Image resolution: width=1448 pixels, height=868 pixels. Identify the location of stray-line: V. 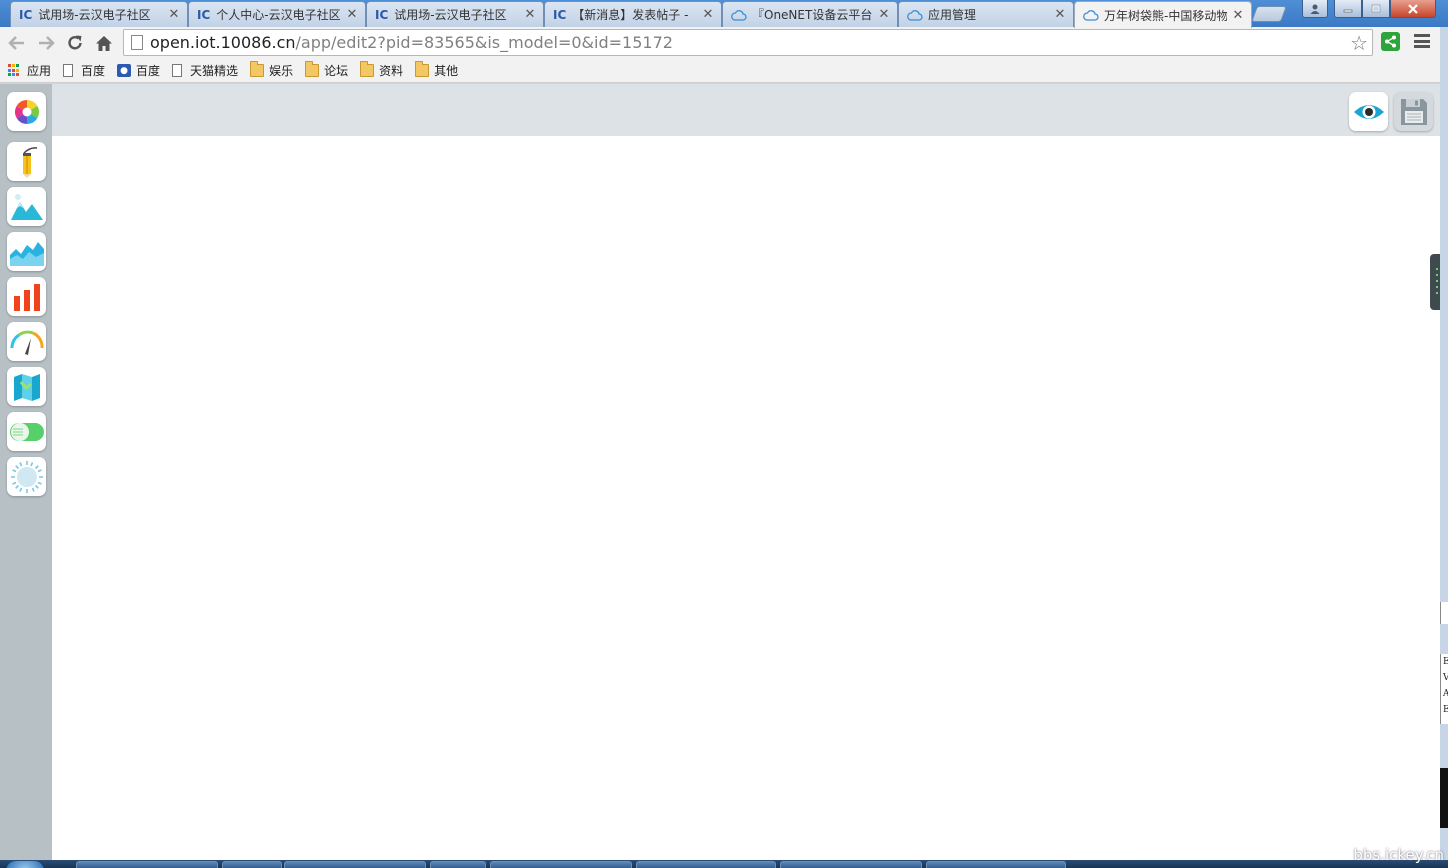
(1445, 678).